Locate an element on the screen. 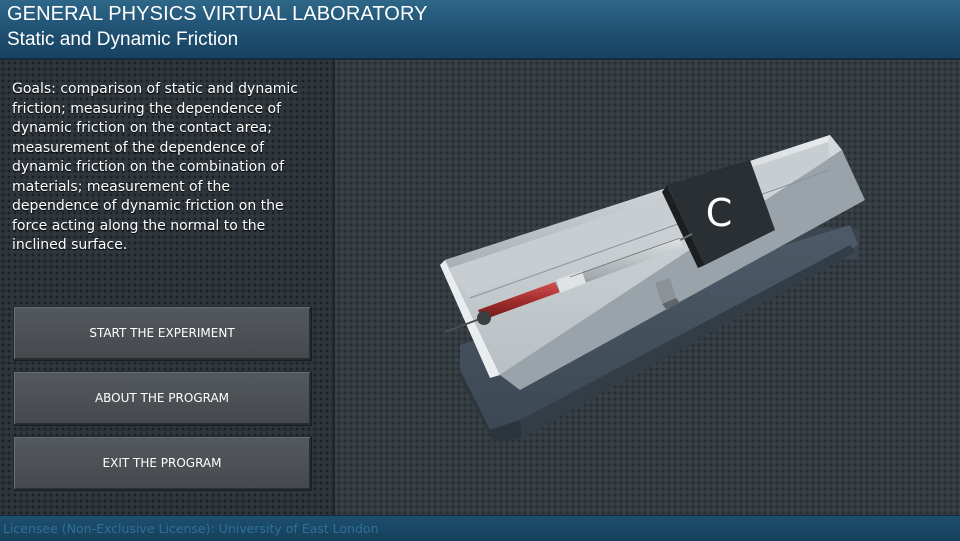 Image resolution: width=960 pixels, height=541 pixels. about-program-button: ABOUT THE PROGRAM is located at coordinates (162, 398).